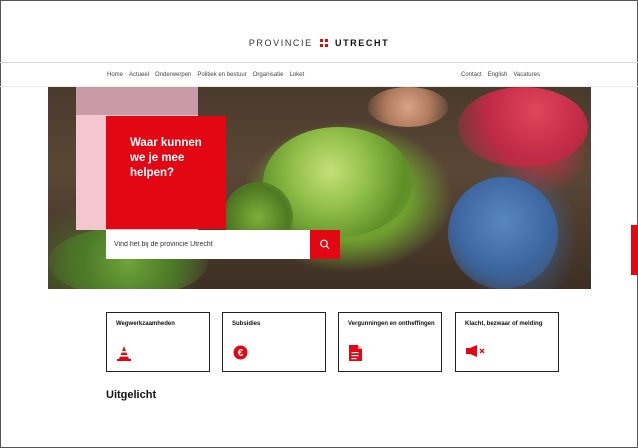 This screenshot has width=638, height=448. I want to click on logo-text-utrecht: UTRECHT, so click(362, 43).